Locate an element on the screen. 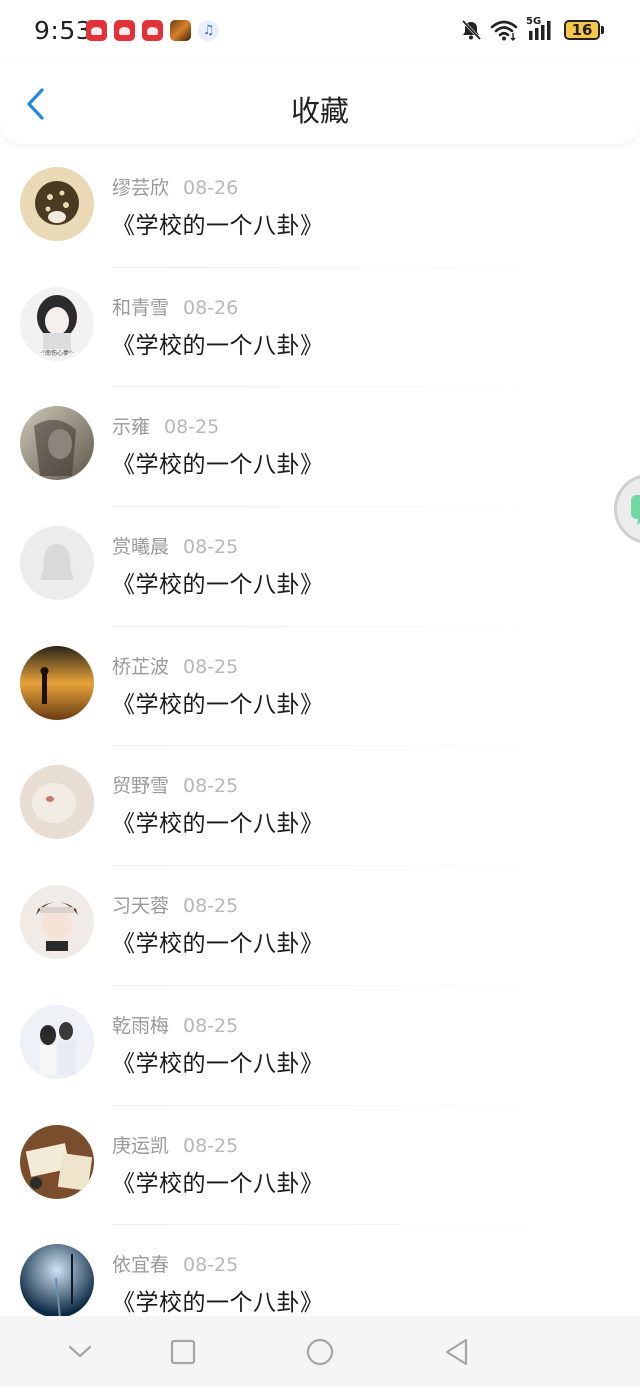  author-name: 缪芸欣 is located at coordinates (141, 188).